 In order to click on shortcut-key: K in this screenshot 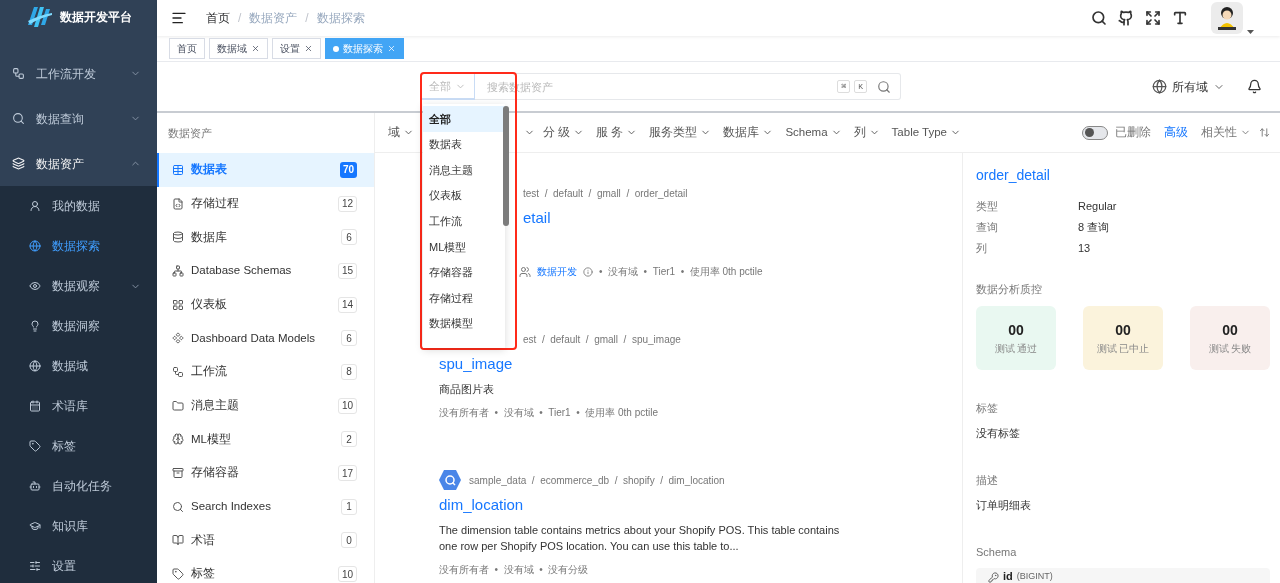, I will do `click(860, 86)`.